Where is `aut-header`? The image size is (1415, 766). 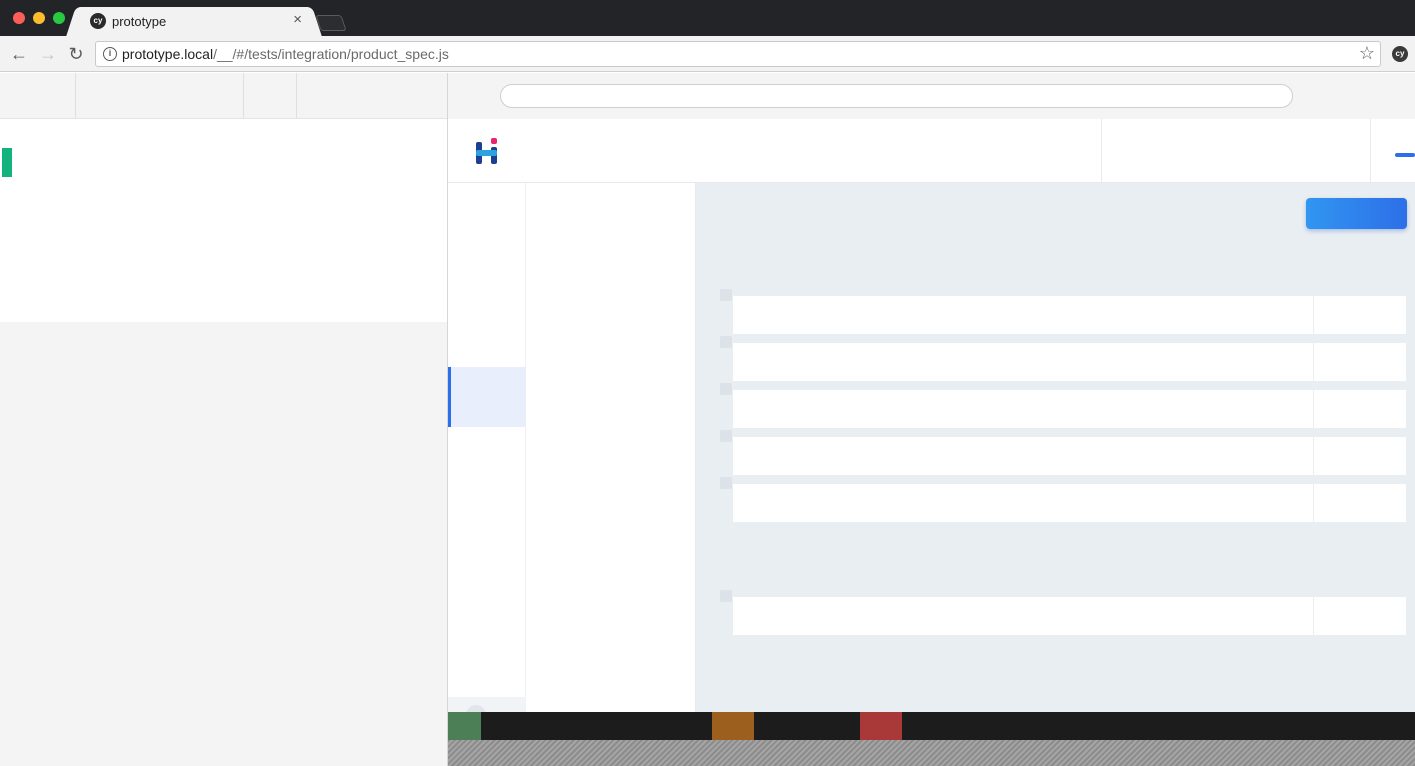
aut-header is located at coordinates (931, 96).